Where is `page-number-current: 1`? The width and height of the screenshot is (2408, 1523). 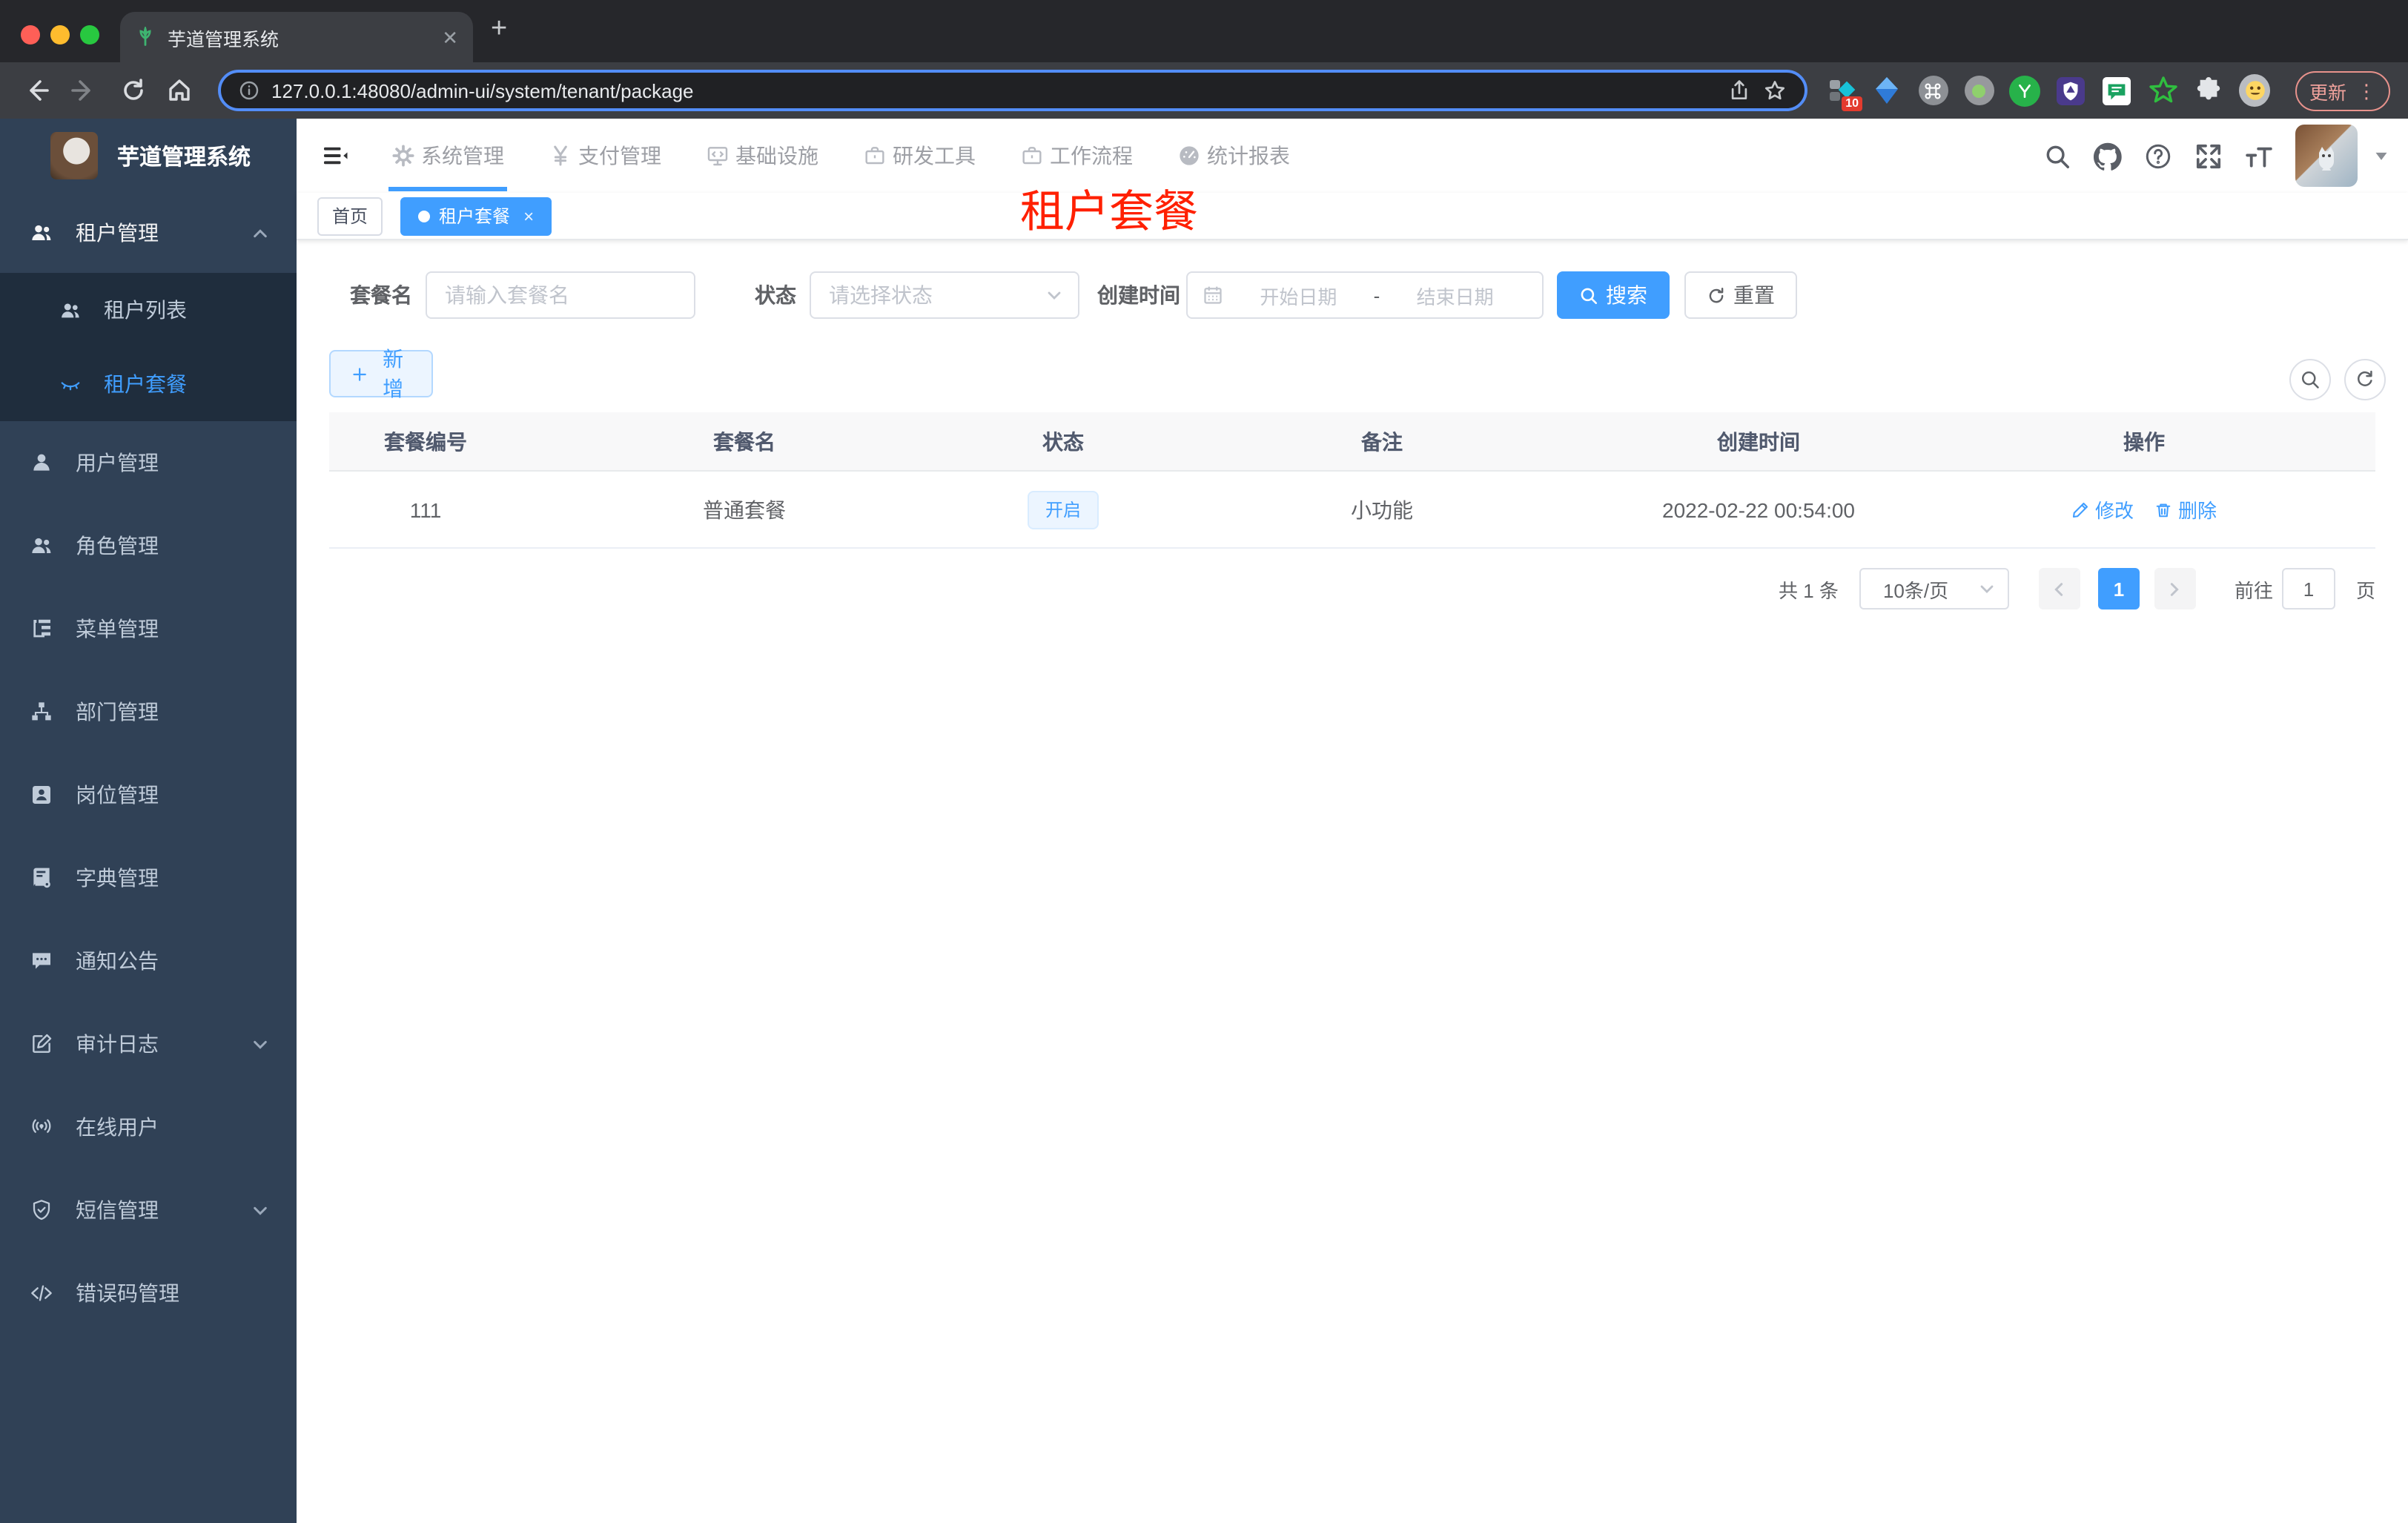 page-number-current: 1 is located at coordinates (2118, 588).